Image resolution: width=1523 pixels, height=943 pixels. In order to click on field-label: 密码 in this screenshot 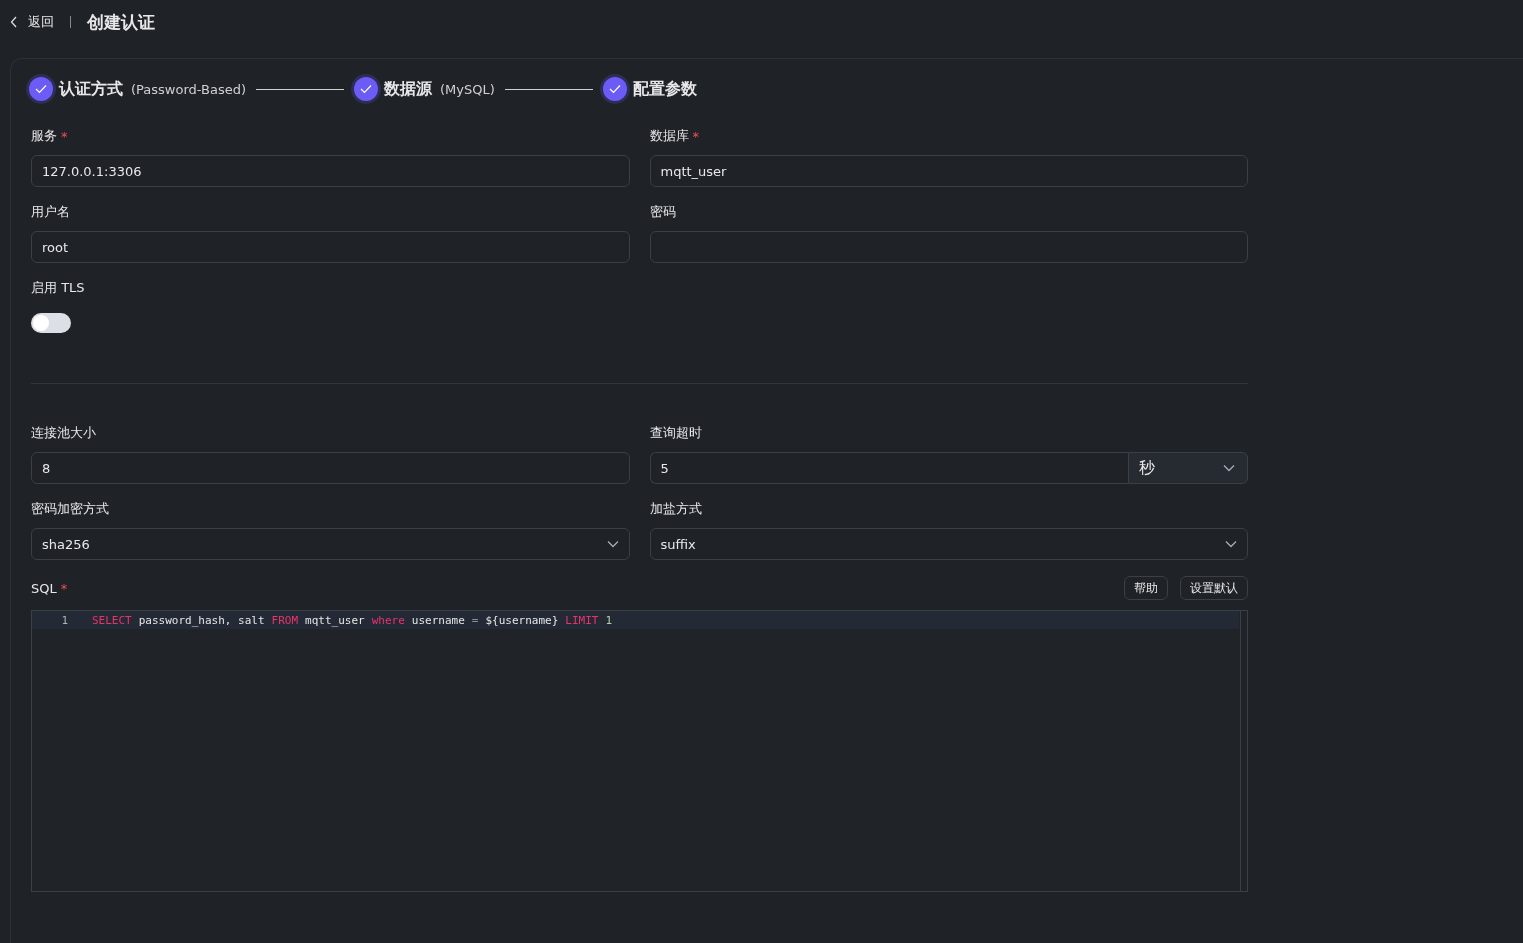, I will do `click(662, 212)`.